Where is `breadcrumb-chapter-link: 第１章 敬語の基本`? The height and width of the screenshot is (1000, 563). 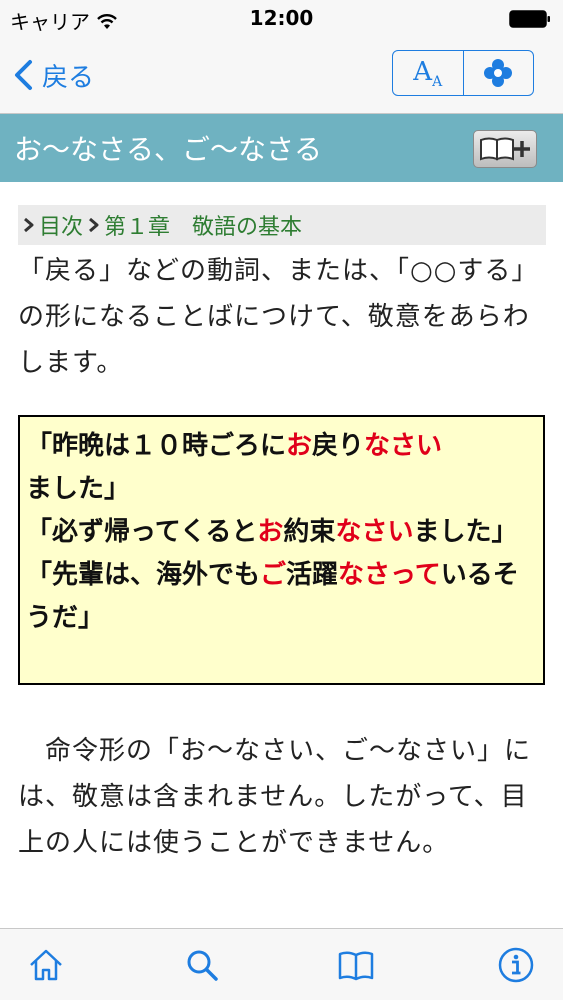
breadcrumb-chapter-link: 第１章 敬語の基本 is located at coordinates (203, 225).